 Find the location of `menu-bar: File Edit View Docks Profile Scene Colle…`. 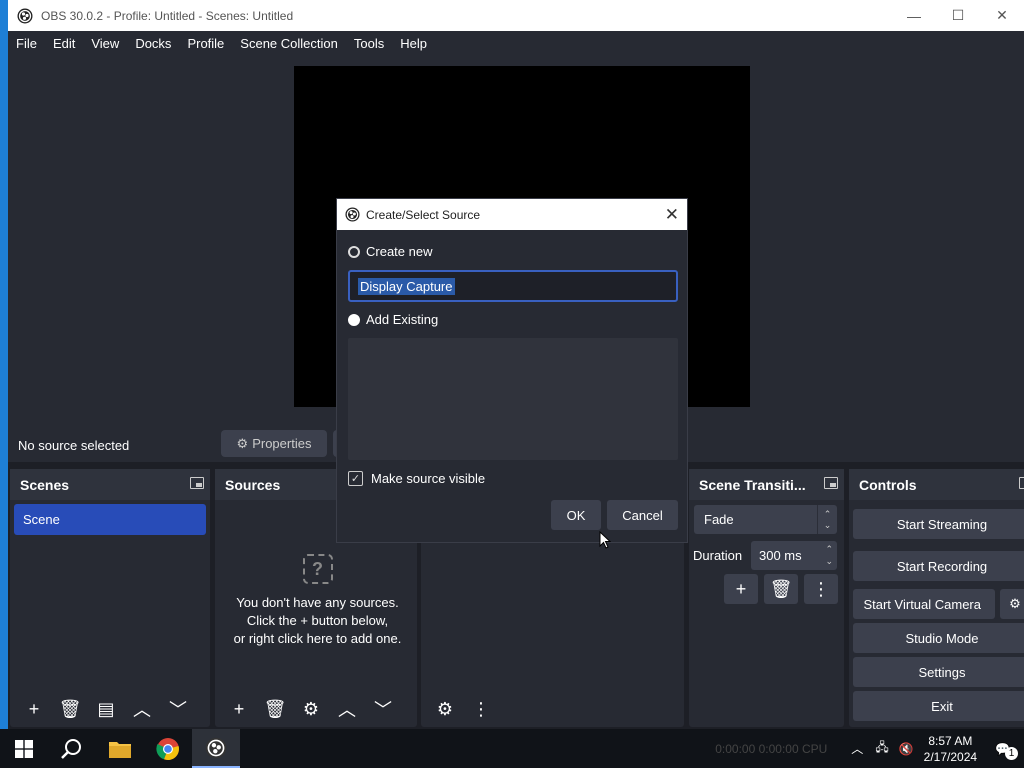

menu-bar: File Edit View Docks Profile Scene Colle… is located at coordinates (516, 43).